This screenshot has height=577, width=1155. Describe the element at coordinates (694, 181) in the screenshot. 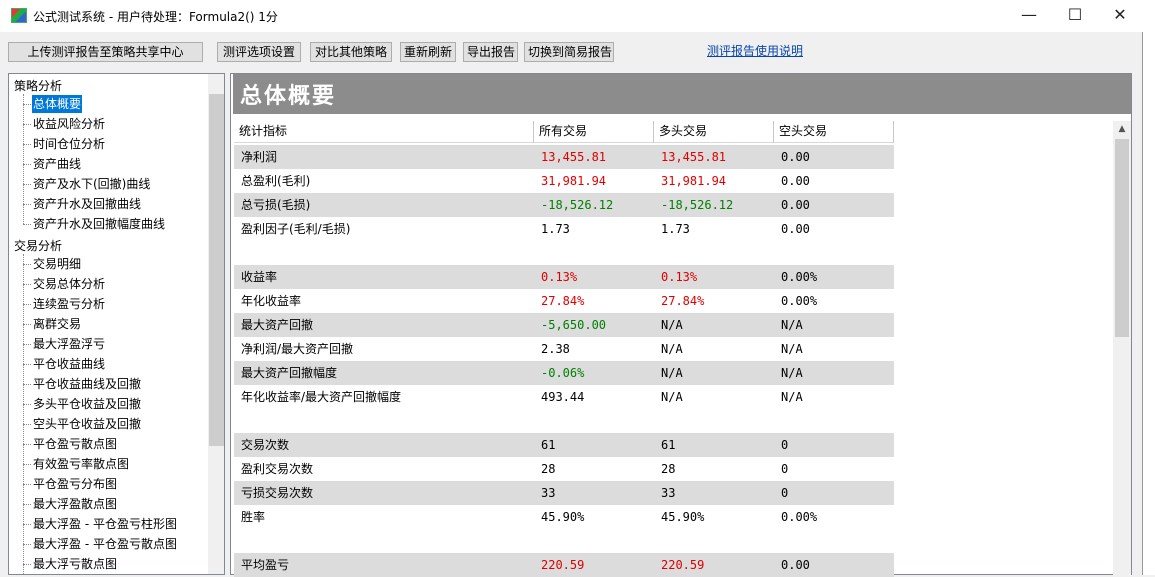

I see `value-long: 31,981.94` at that location.